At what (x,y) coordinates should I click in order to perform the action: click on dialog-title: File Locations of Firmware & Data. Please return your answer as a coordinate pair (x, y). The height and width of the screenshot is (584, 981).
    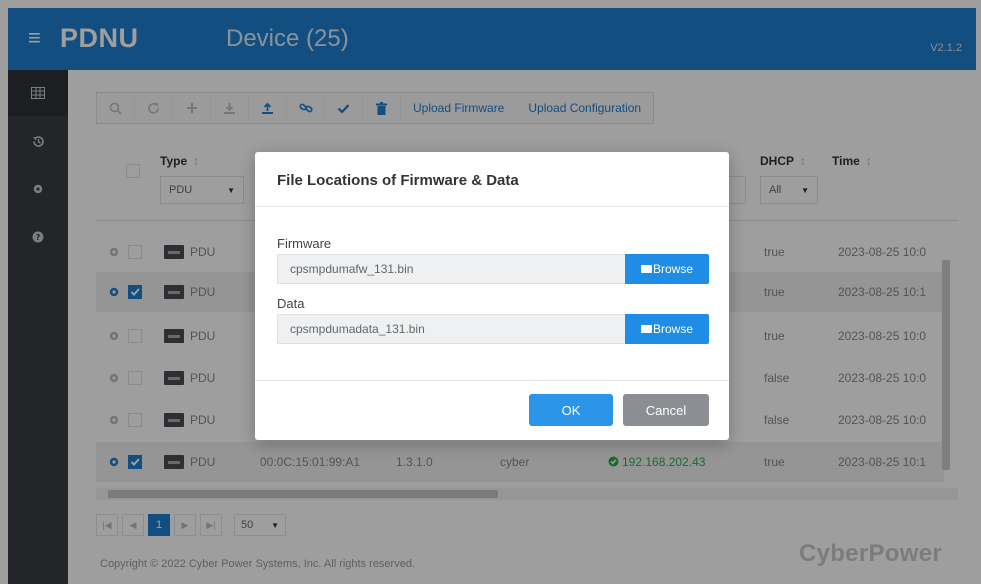
    Looking at the image, I should click on (398, 180).